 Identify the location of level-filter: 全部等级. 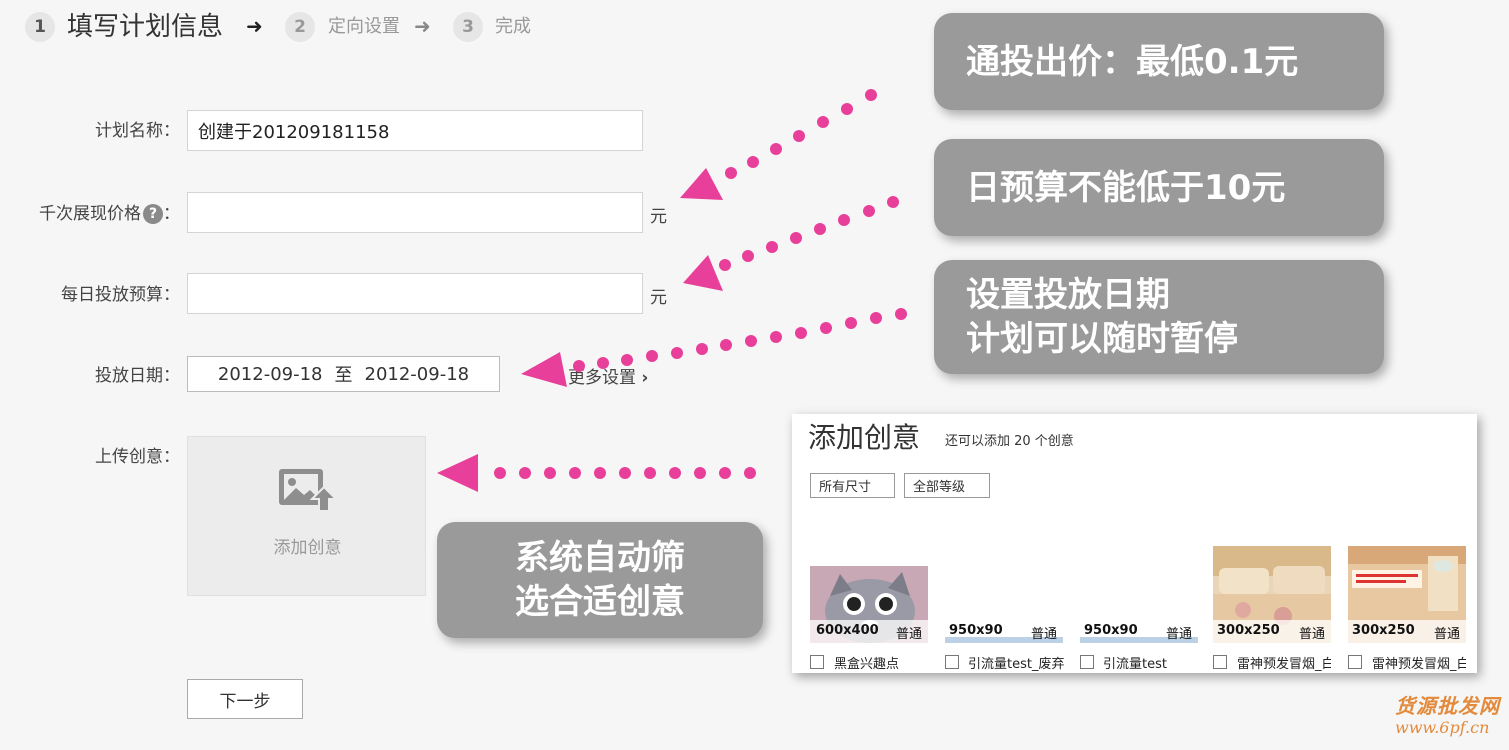
(947, 485).